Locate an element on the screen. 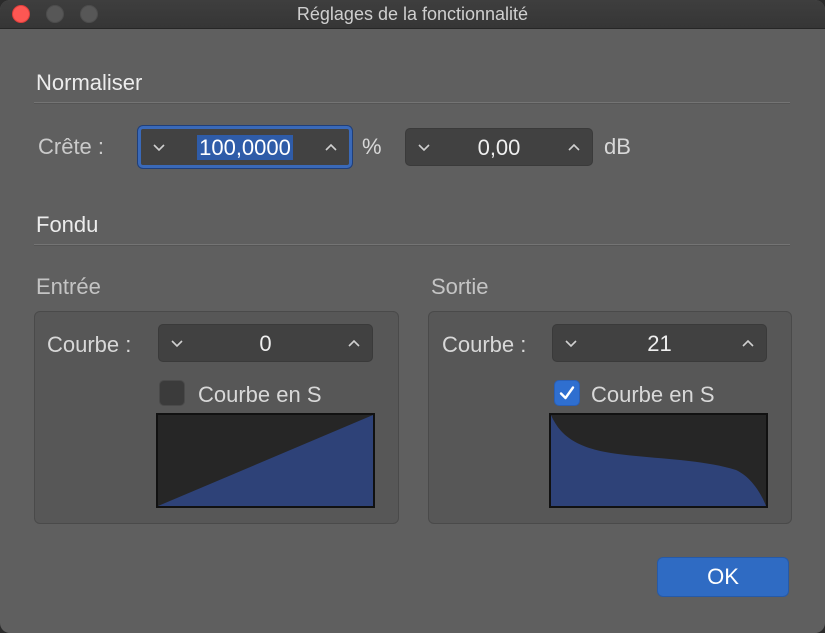 The height and width of the screenshot is (633, 825). fade-out-scurve-label: Courbe en S is located at coordinates (653, 395).